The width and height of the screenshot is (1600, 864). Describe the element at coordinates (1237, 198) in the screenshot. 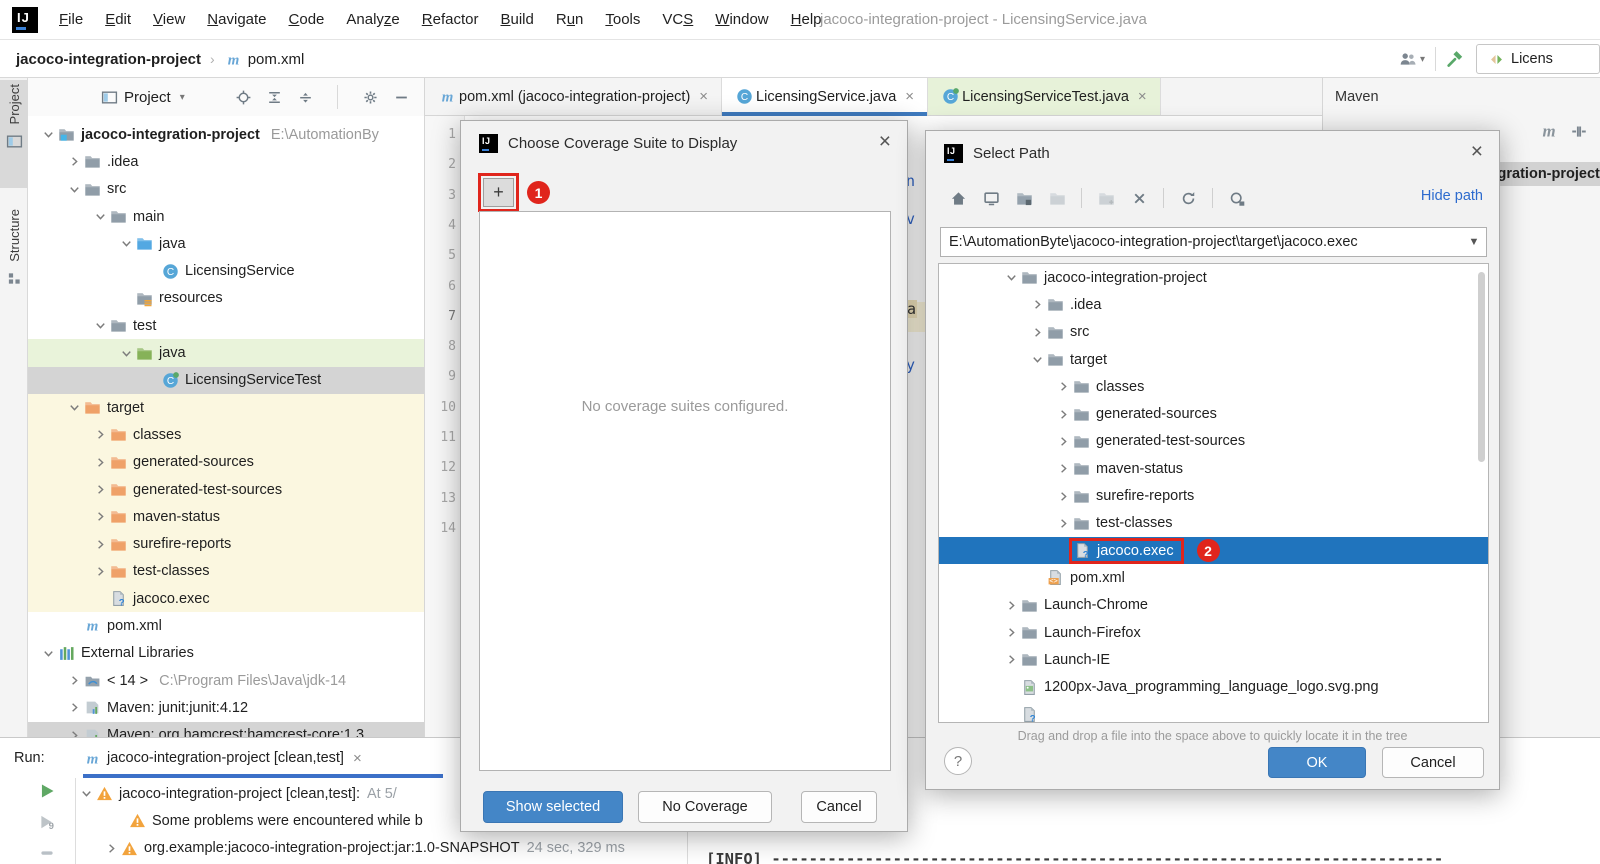

I see `show-hidden-icon` at that location.